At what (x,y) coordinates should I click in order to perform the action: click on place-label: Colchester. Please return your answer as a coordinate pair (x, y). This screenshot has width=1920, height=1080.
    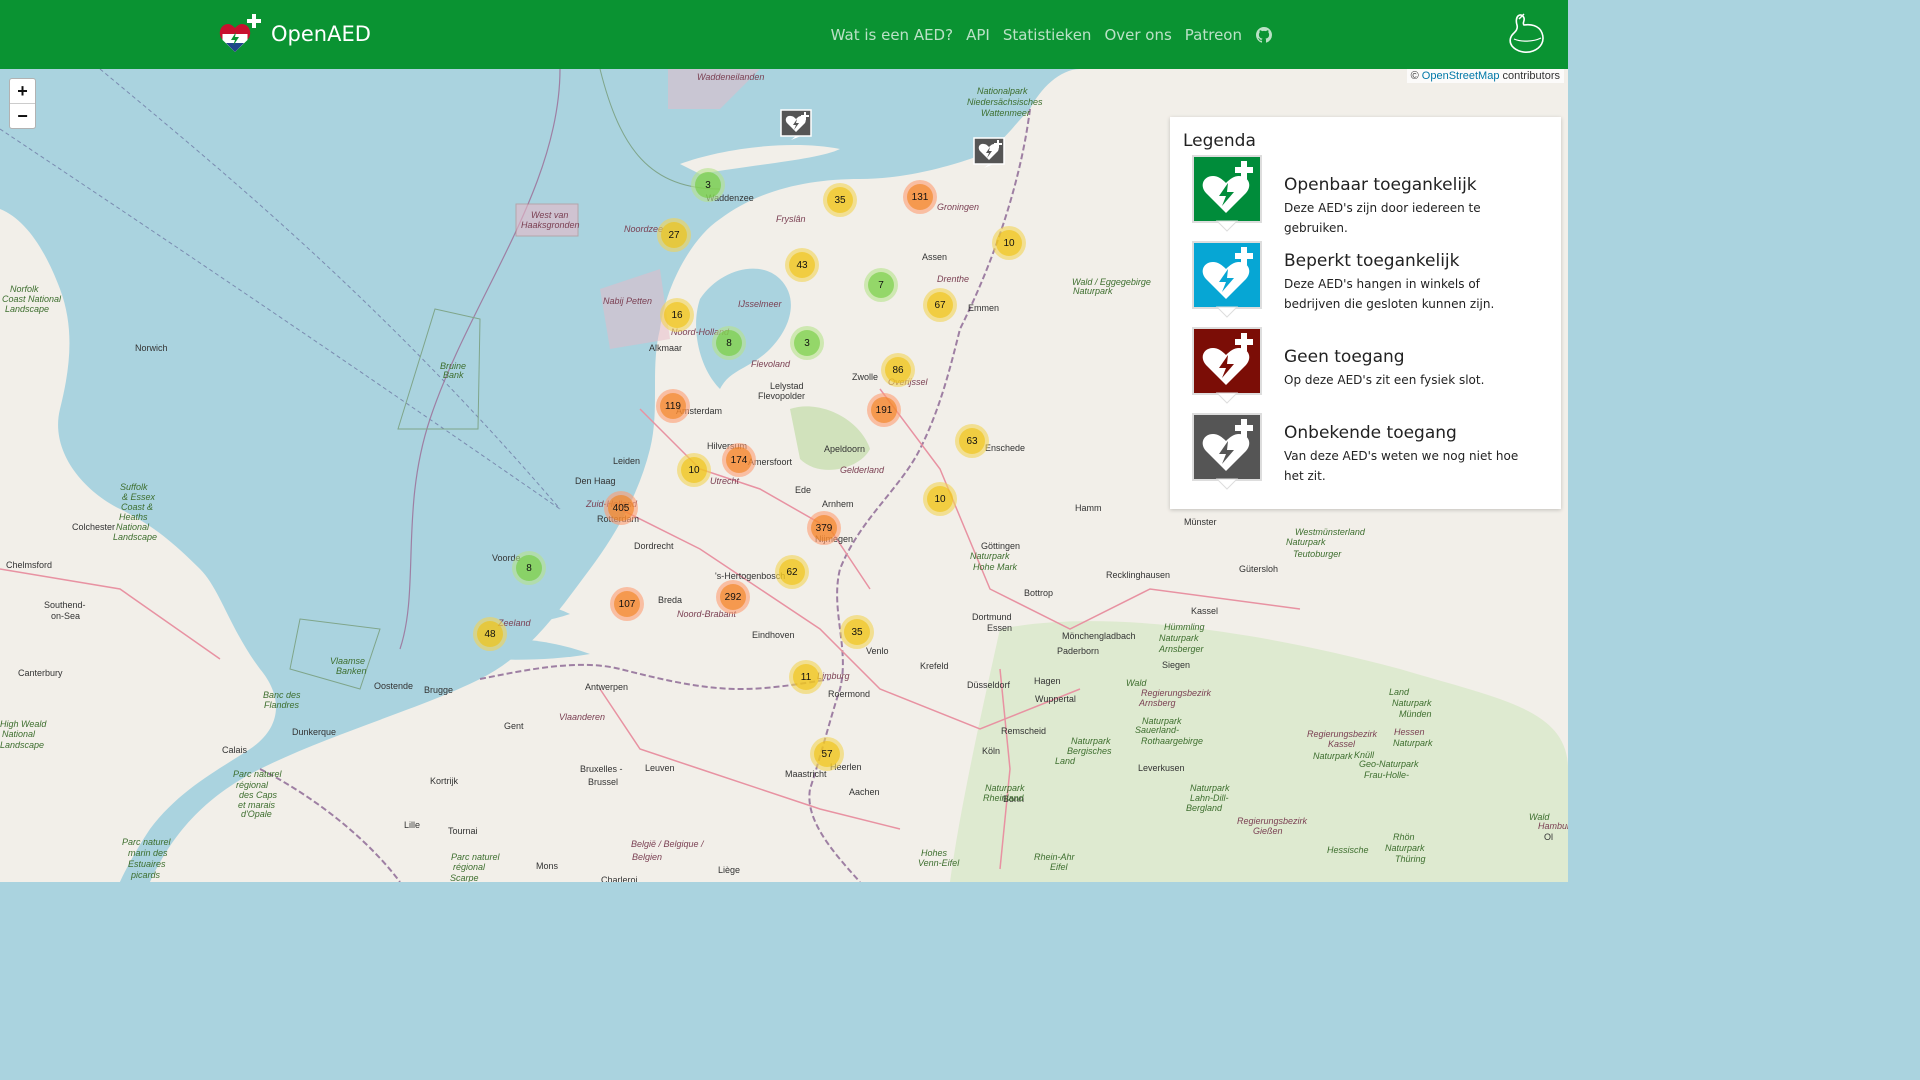
    Looking at the image, I should click on (94, 527).